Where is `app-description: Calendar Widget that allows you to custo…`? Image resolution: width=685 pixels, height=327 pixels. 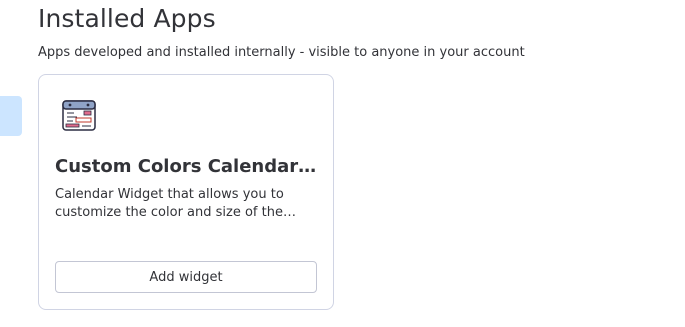 app-description: Calendar Widget that allows you to custo… is located at coordinates (169, 203).